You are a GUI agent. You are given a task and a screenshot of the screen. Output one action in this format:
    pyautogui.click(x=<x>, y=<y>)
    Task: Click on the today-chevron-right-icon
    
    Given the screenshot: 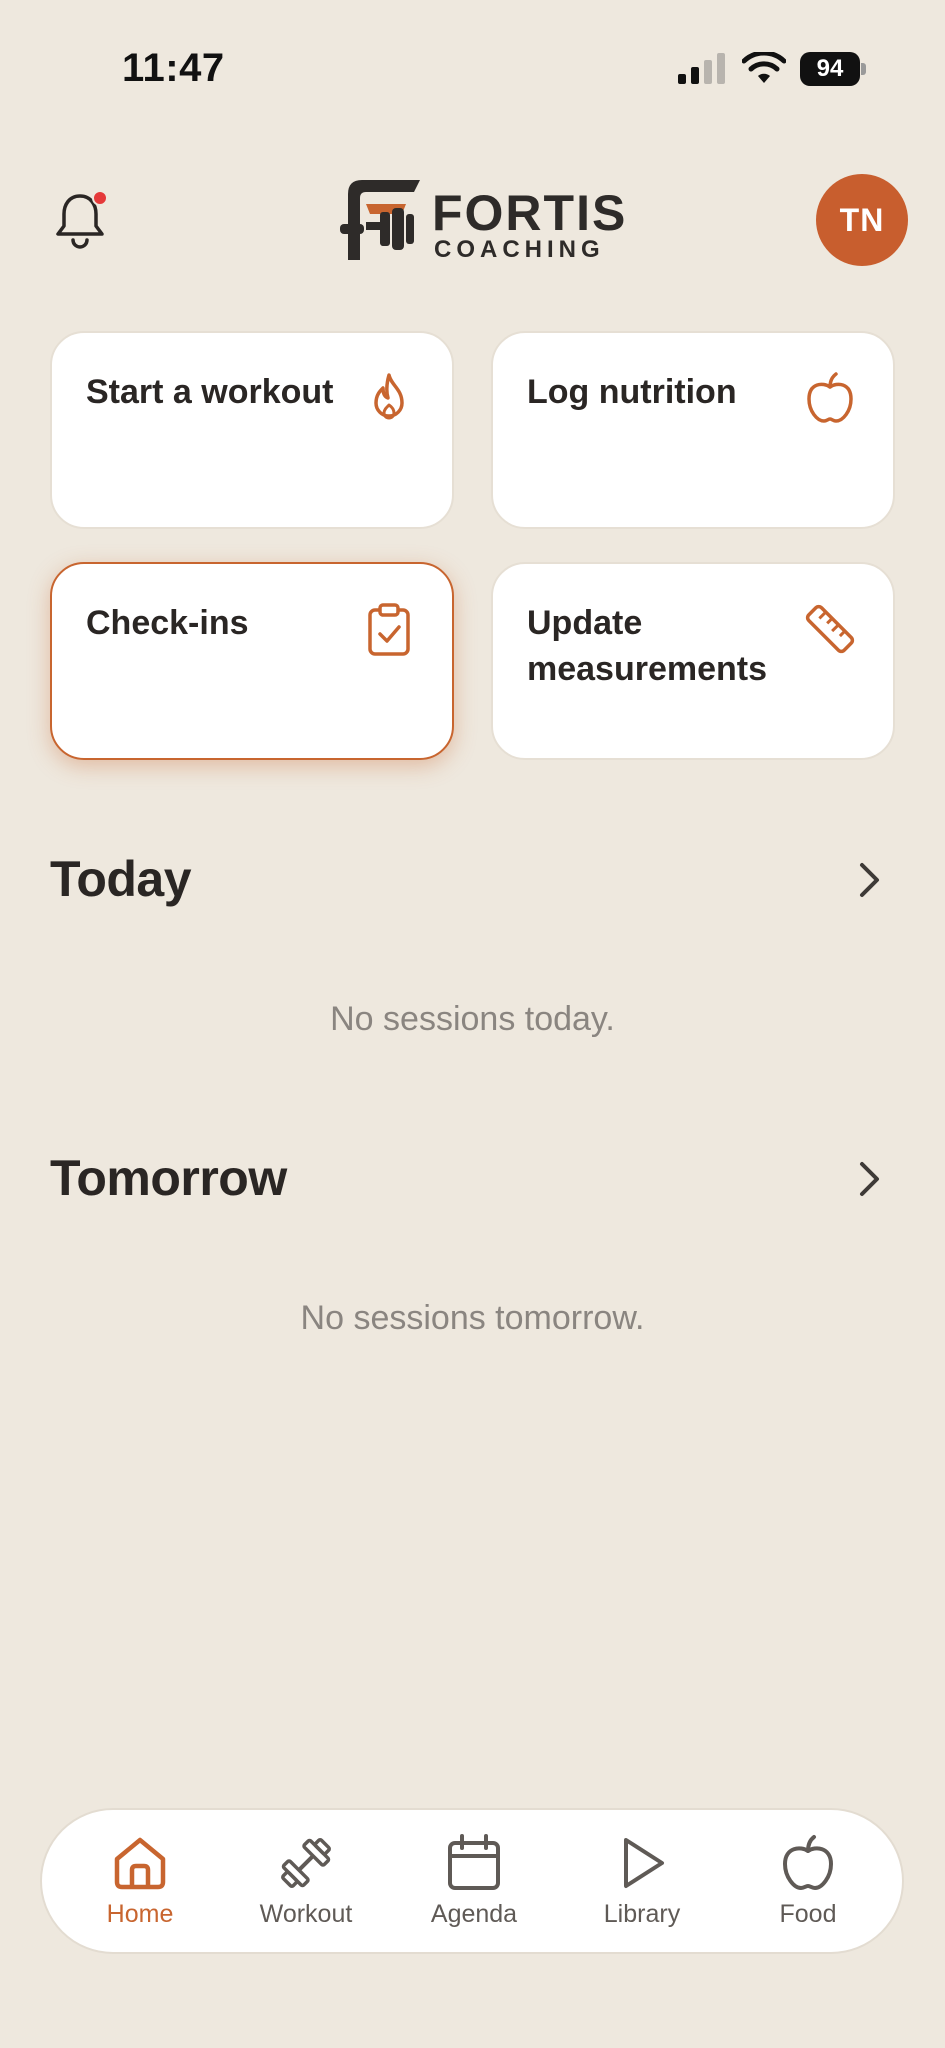 What is the action you would take?
    pyautogui.click(x=869, y=880)
    